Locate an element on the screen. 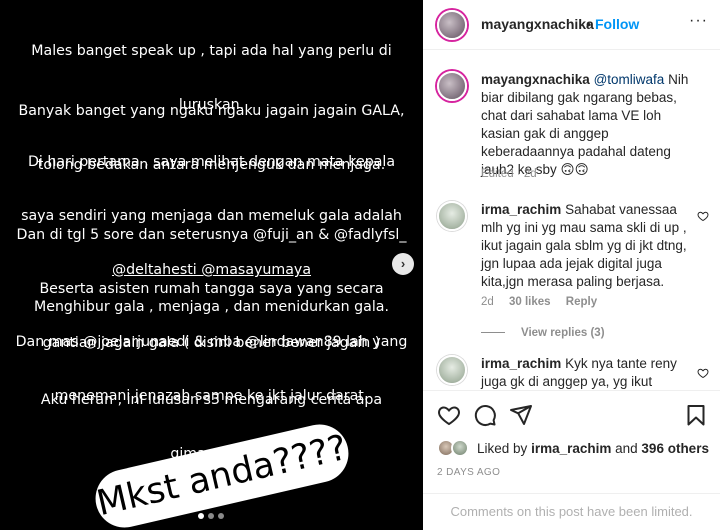 This screenshot has height=530, width=720. next-slide-button: › is located at coordinates (403, 264).